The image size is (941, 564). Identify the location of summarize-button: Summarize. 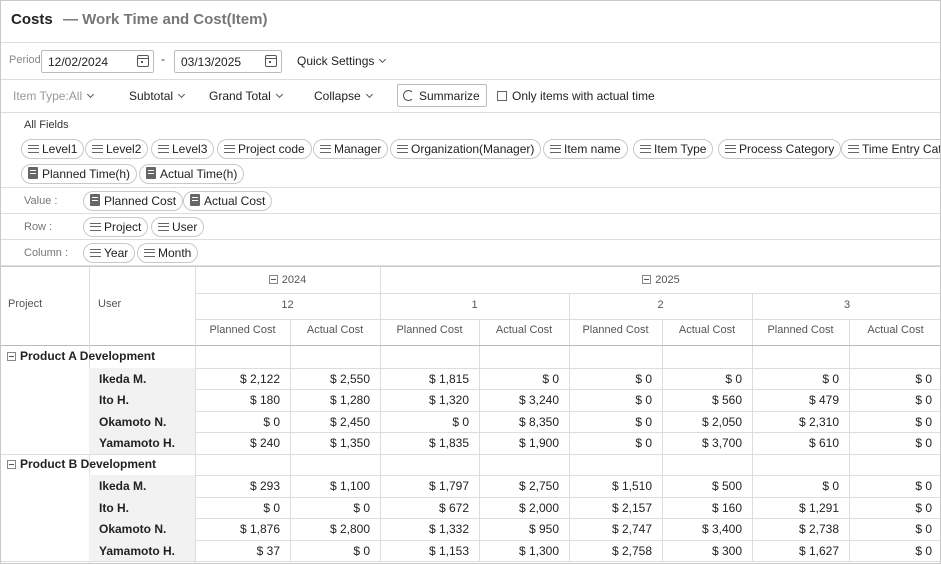
(442, 95).